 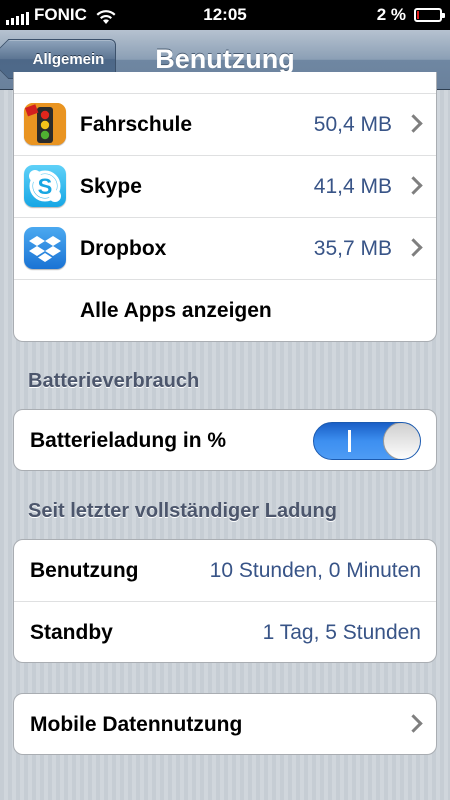 I want to click on section-header-battery: Batterieverbrauch, so click(x=114, y=381).